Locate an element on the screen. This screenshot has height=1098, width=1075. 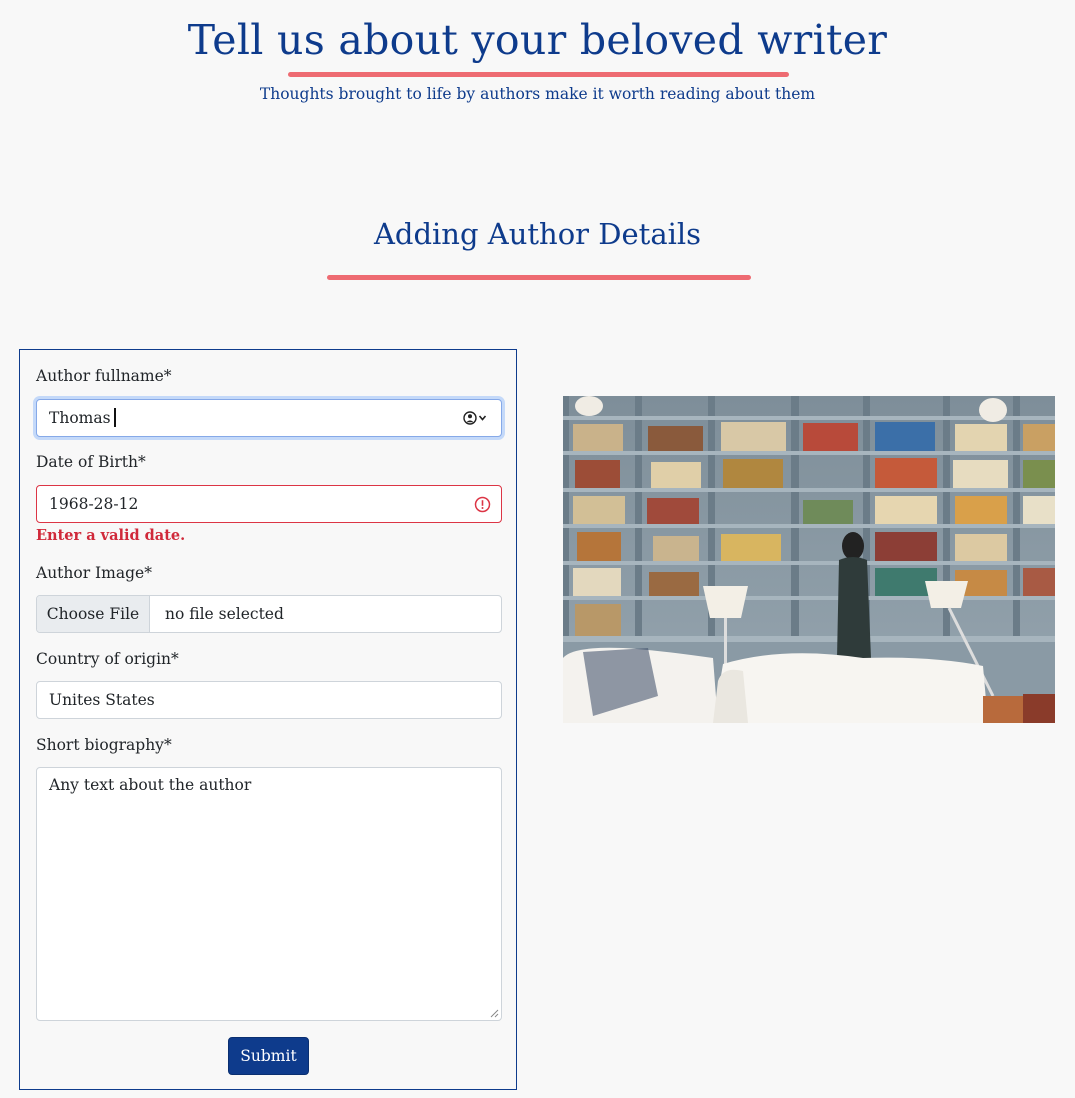
fullname-value: Thomas is located at coordinates (80, 418).